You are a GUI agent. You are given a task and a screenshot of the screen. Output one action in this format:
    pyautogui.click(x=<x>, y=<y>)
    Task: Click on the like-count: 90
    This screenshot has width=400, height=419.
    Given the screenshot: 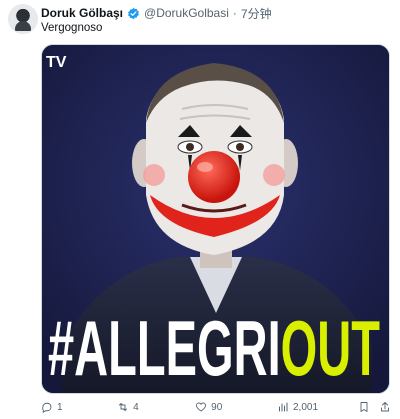 What is the action you would take?
    pyautogui.click(x=217, y=407)
    